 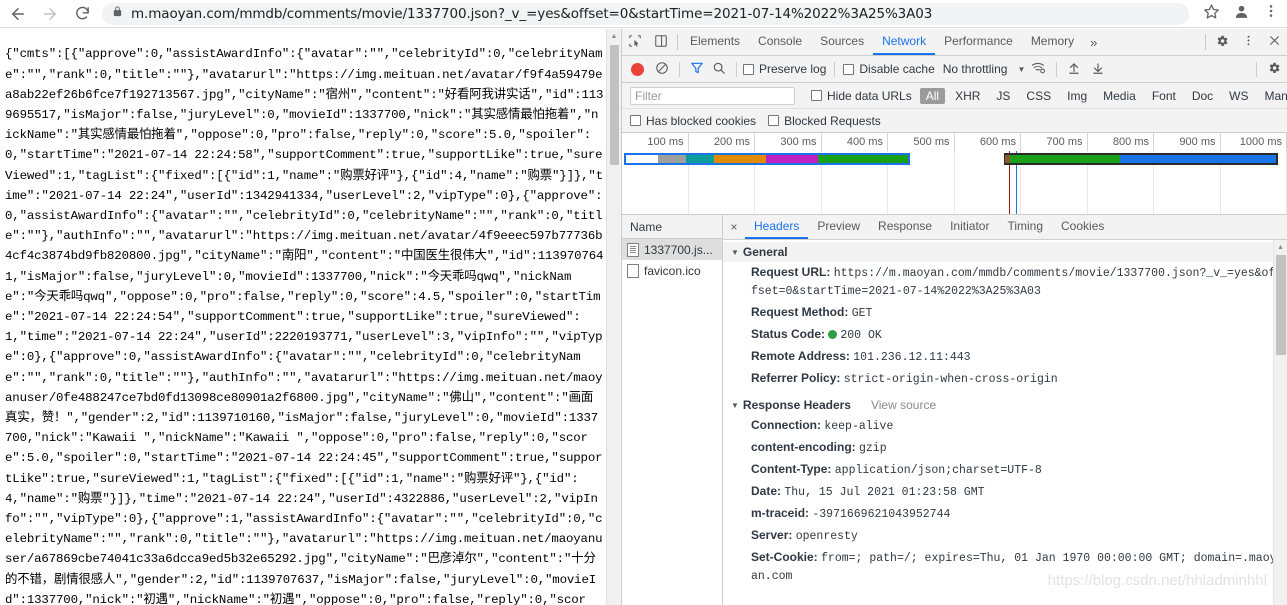 I want to click on devtools-menu-button, so click(x=1248, y=42).